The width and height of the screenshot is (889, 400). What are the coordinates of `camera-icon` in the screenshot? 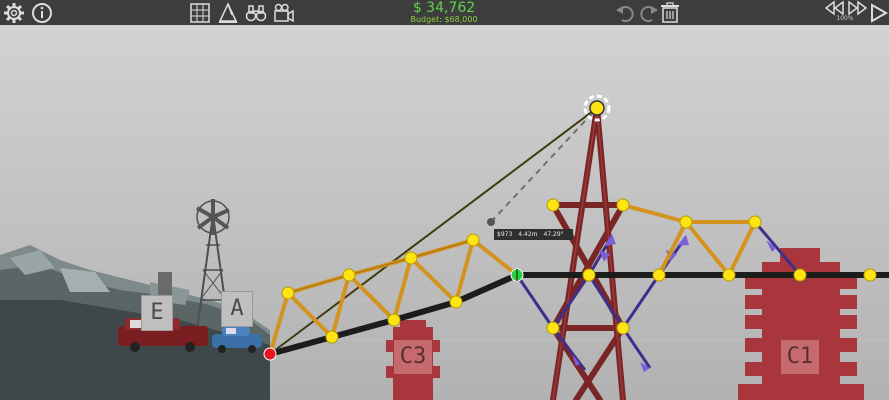 It's located at (284, 13).